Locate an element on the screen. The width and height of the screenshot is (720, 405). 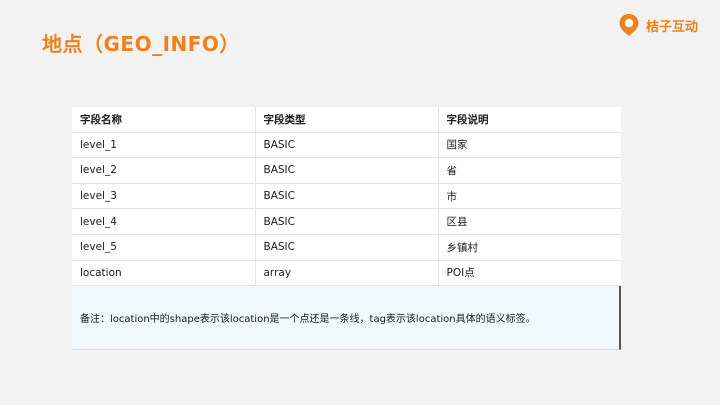
field-description-cell: POI点 is located at coordinates (529, 273).